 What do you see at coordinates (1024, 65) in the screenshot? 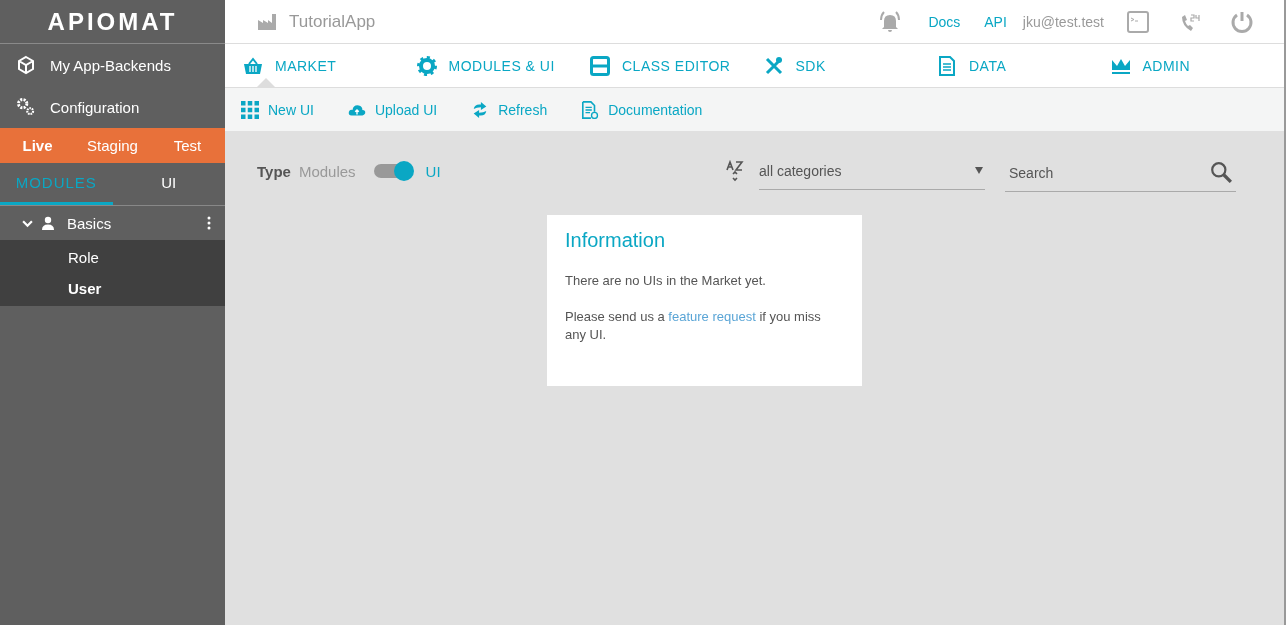
I see `nav-tab: DATA` at bounding box center [1024, 65].